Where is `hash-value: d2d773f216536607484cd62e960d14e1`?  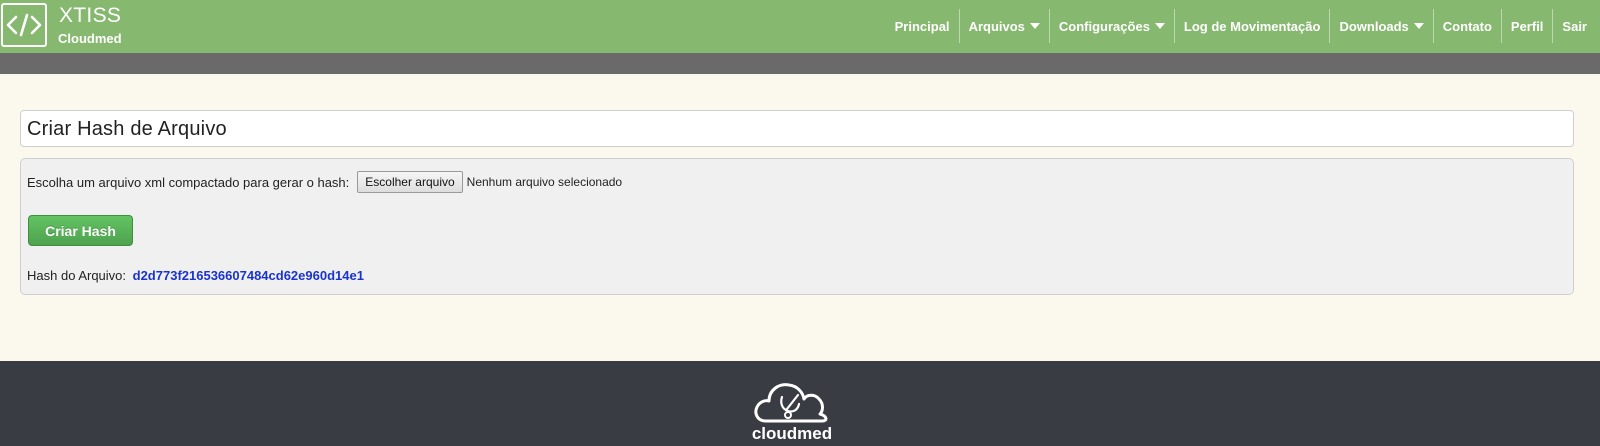 hash-value: d2d773f216536607484cd62e960d14e1 is located at coordinates (248, 275).